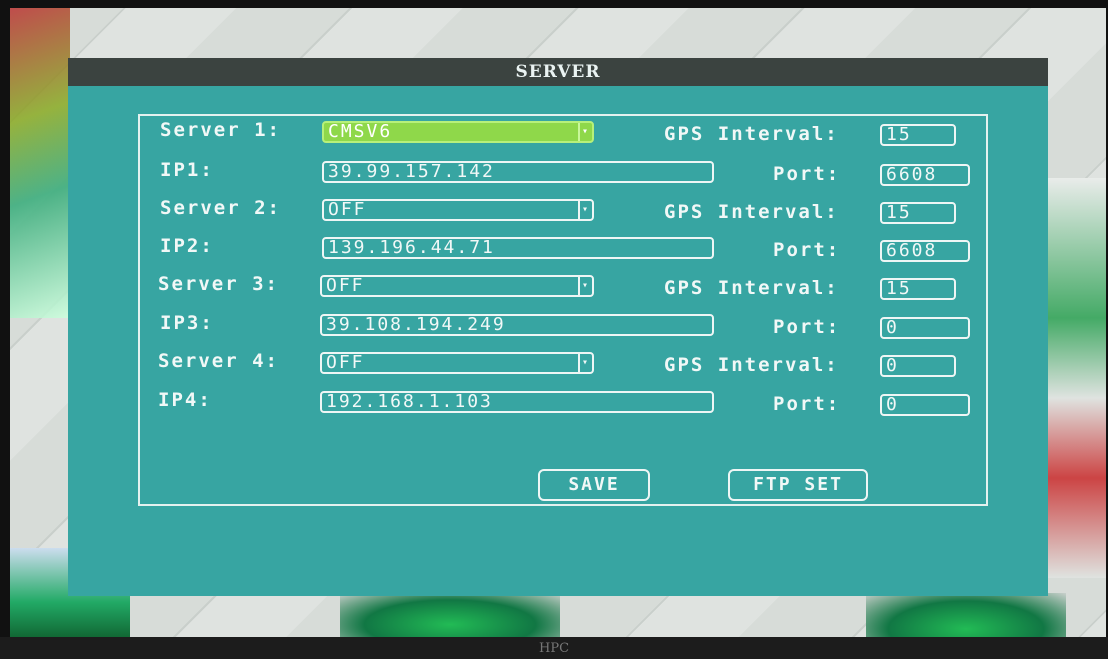  What do you see at coordinates (807, 327) in the screenshot?
I see `port-3-label: Port:` at bounding box center [807, 327].